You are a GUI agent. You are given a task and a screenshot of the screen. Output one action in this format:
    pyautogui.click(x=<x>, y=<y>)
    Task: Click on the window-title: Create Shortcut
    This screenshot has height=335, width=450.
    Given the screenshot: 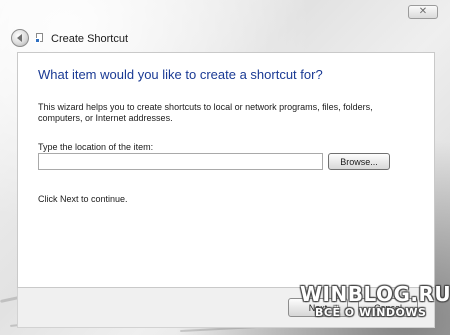 What is the action you would take?
    pyautogui.click(x=90, y=39)
    